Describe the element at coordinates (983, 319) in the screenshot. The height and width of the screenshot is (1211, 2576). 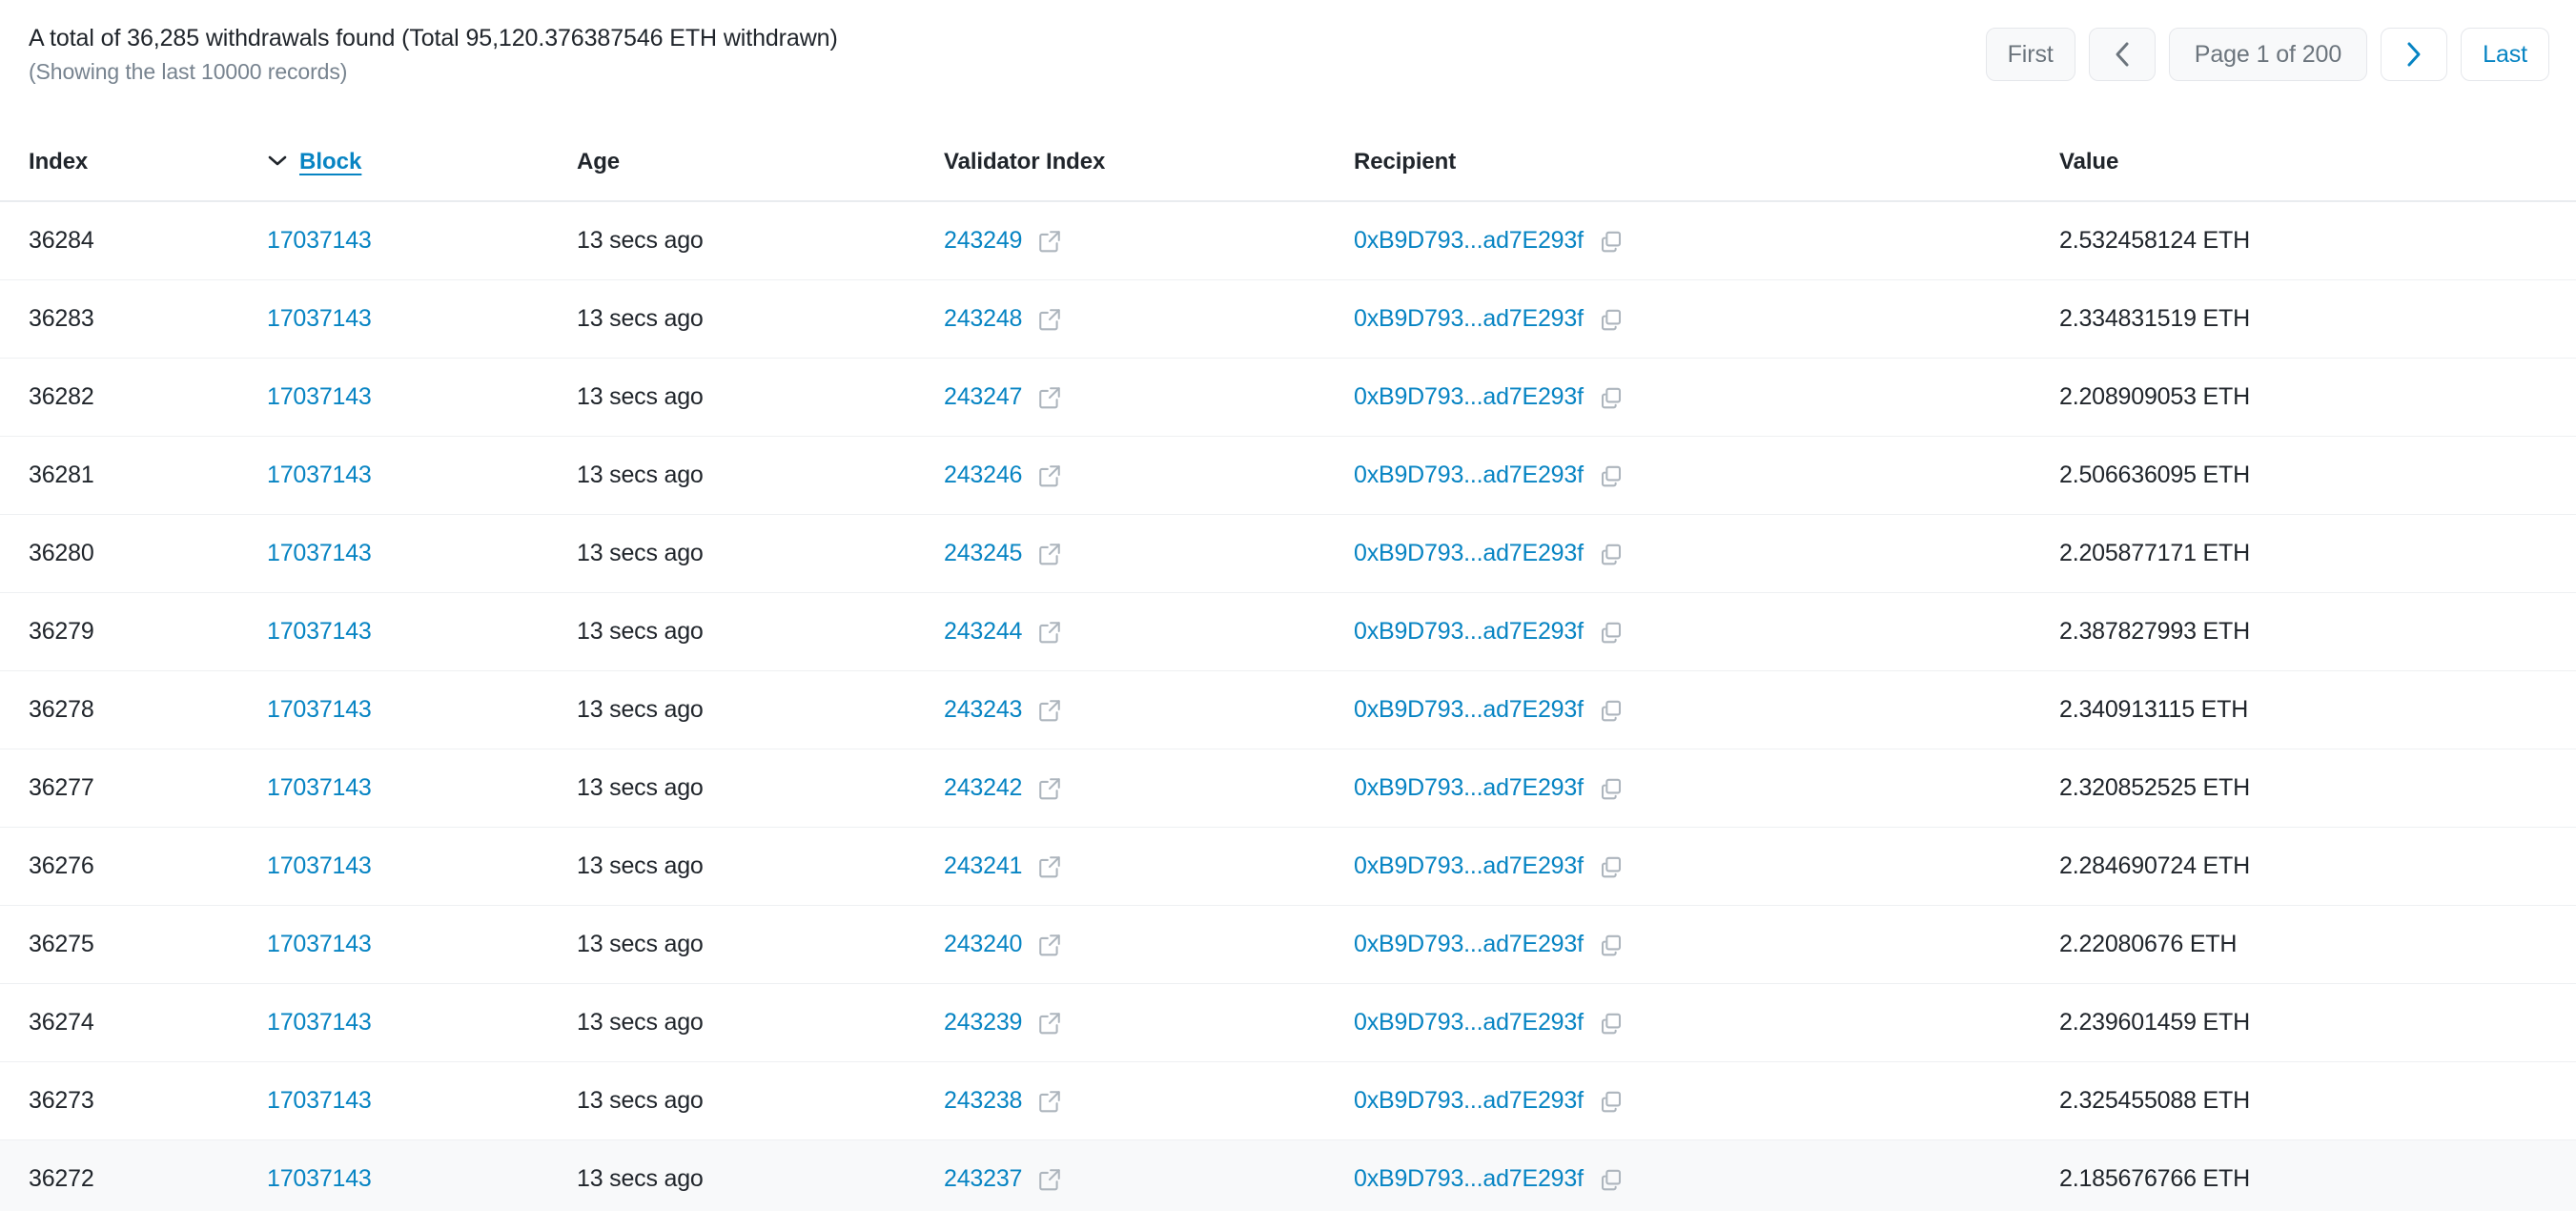
I see `validator-index-link: 243248` at that location.